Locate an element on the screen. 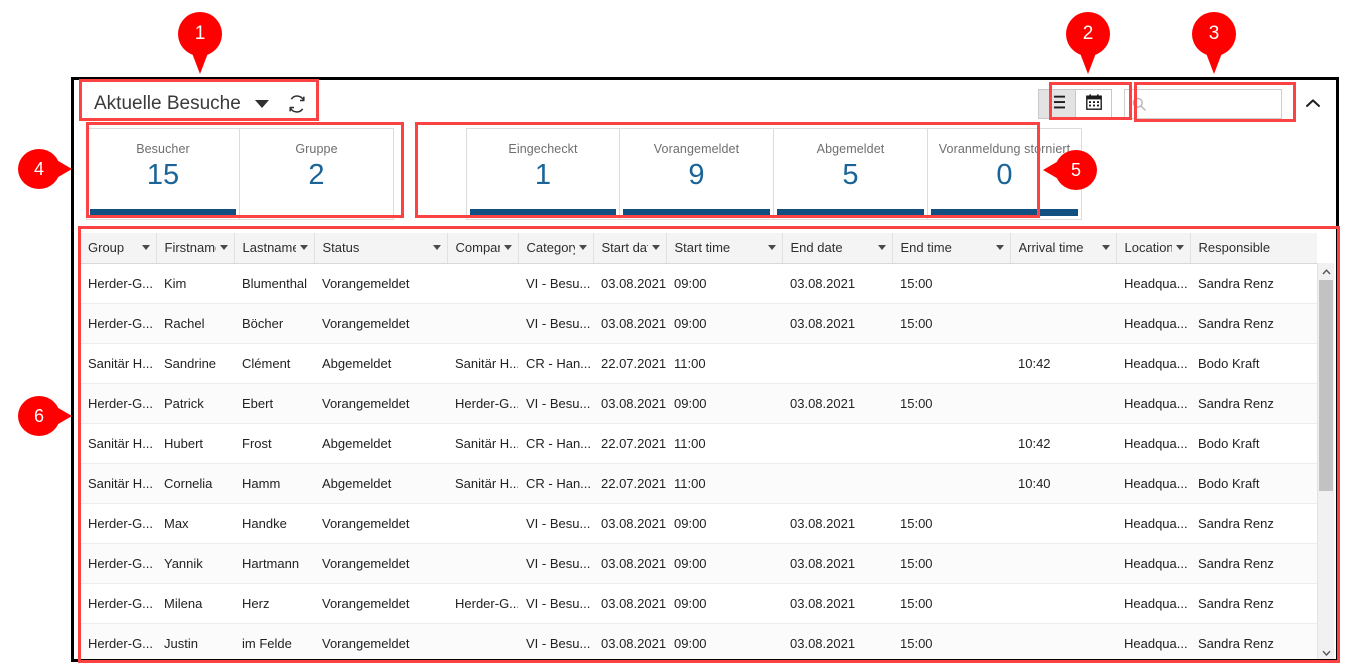 The width and height of the screenshot is (1348, 664). column-header: Location is located at coordinates (1153, 248).